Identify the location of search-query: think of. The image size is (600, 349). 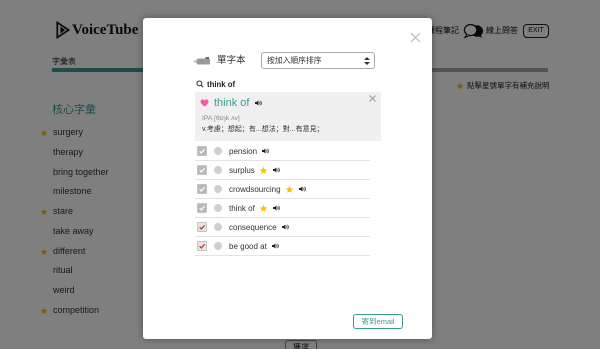
(221, 84).